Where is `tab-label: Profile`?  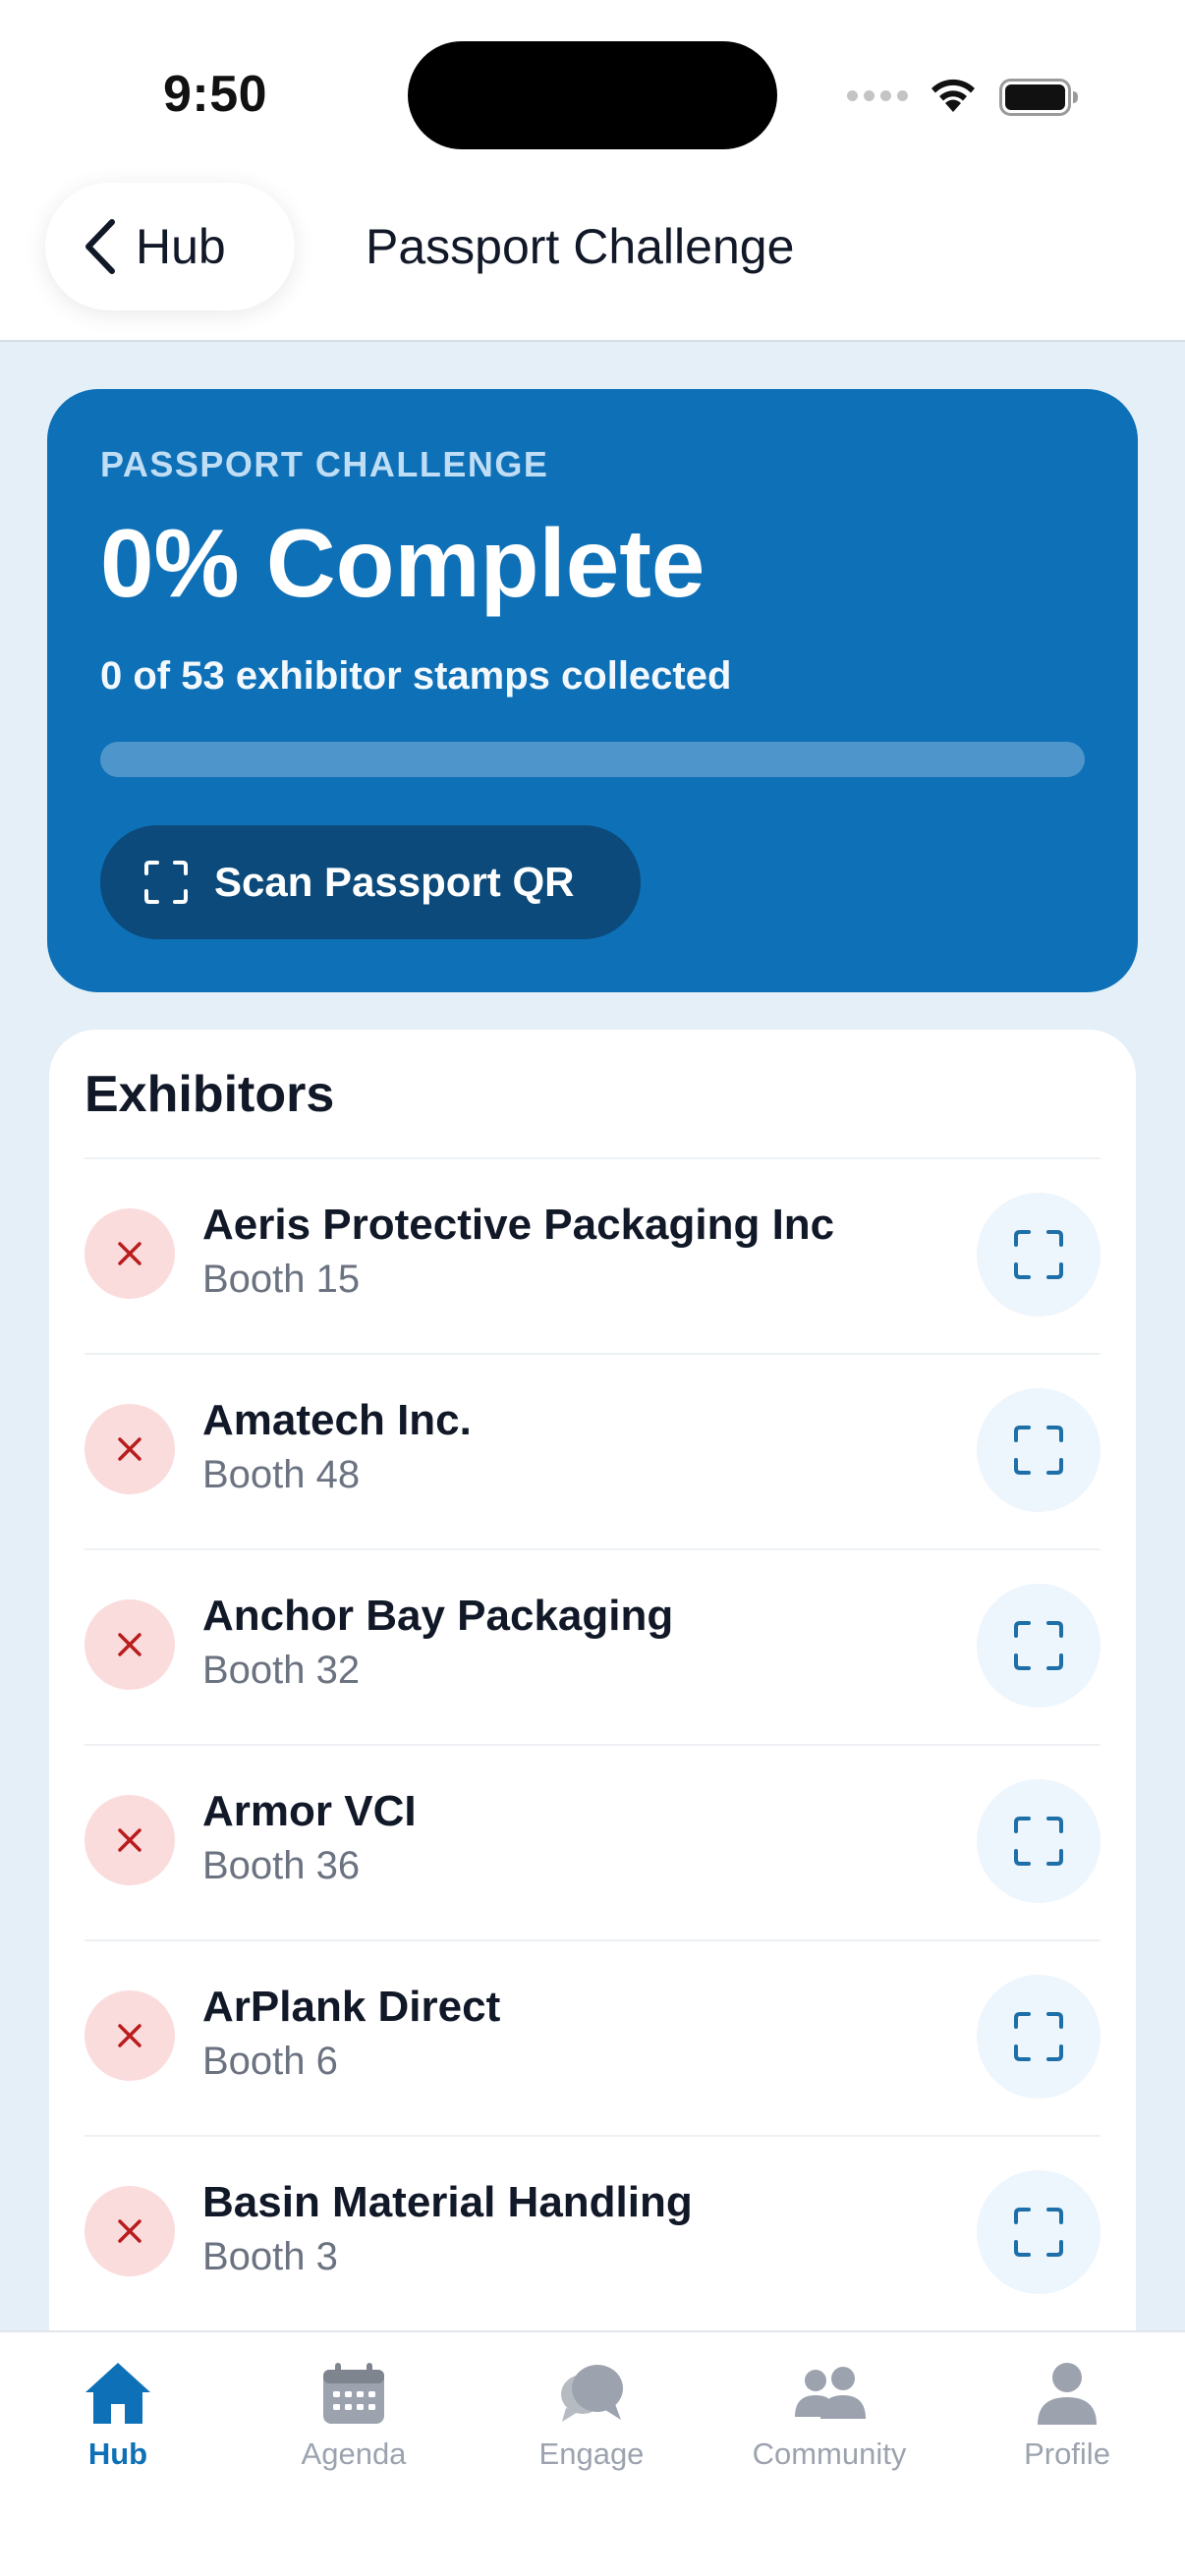
tab-label: Profile is located at coordinates (1067, 2453).